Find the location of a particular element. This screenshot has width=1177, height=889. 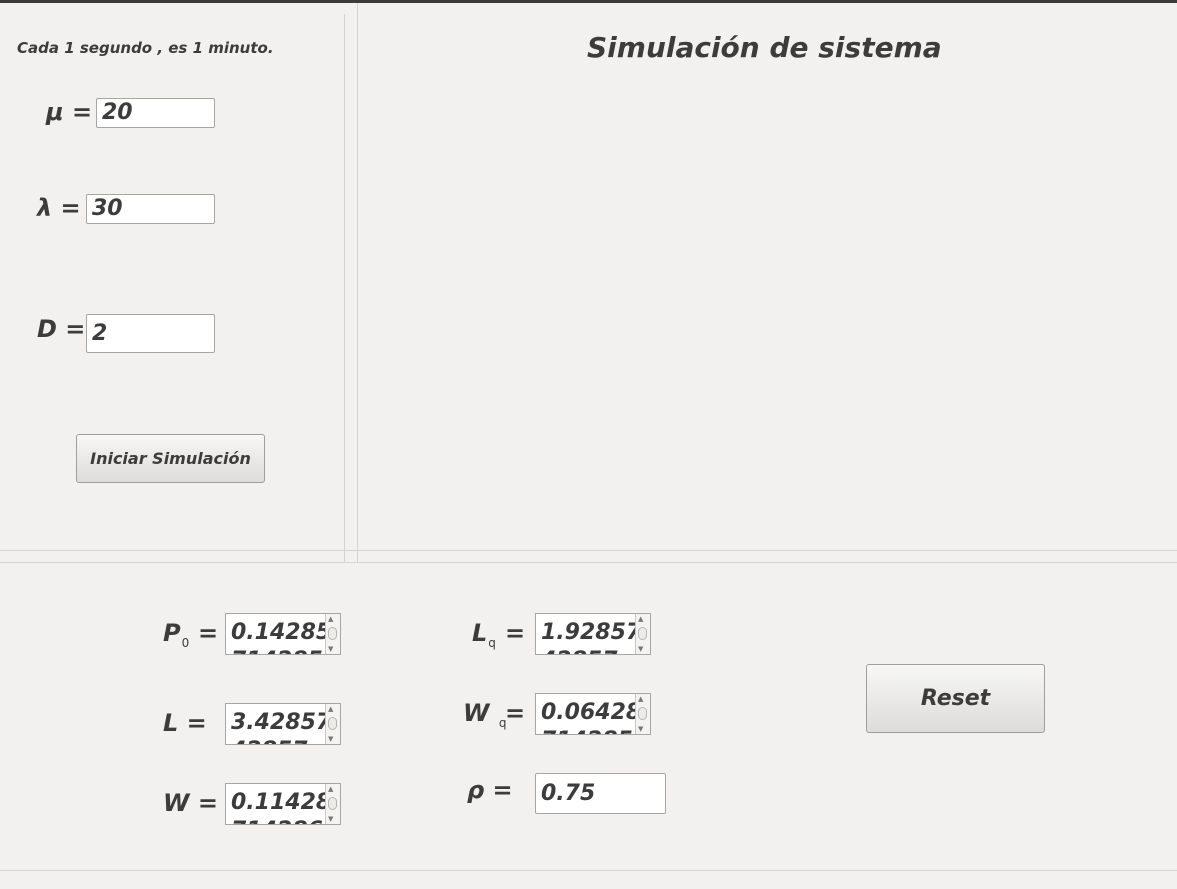

lq-value-overflow: 42857 is located at coordinates (579, 651).